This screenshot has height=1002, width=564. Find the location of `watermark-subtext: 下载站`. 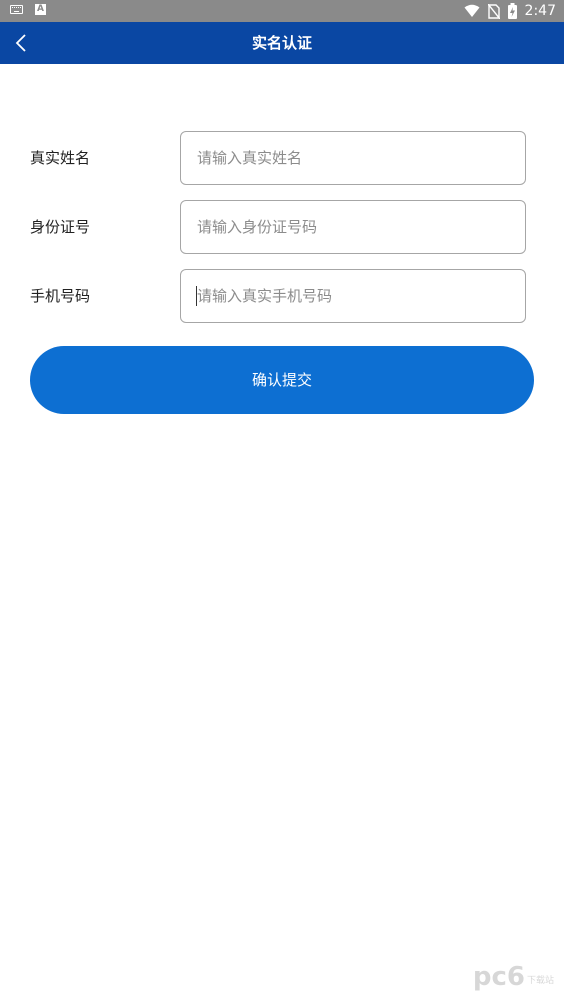

watermark-subtext: 下载站 is located at coordinates (540, 981).